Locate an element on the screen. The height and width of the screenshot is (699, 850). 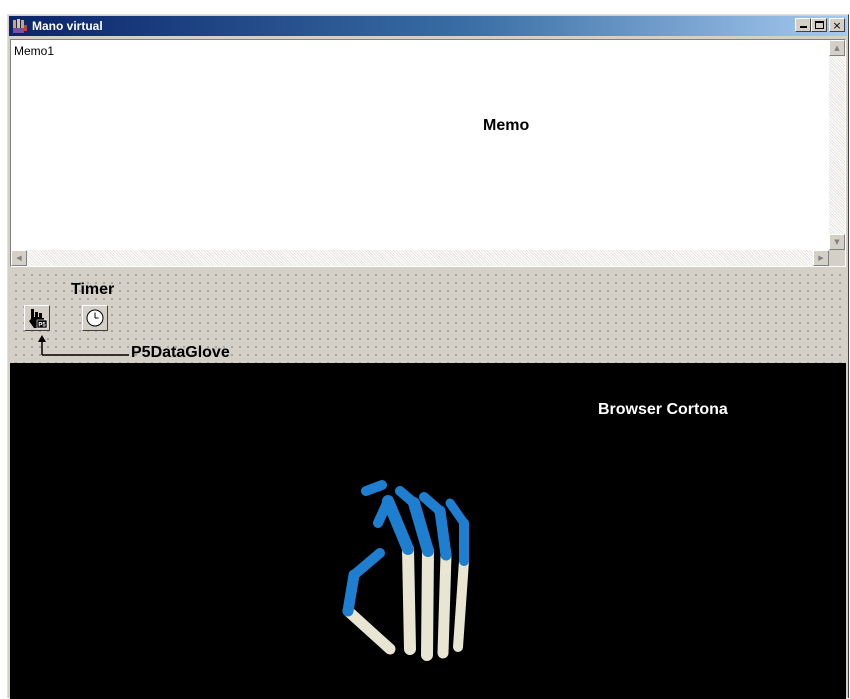
close-icon: × is located at coordinates (837, 25).